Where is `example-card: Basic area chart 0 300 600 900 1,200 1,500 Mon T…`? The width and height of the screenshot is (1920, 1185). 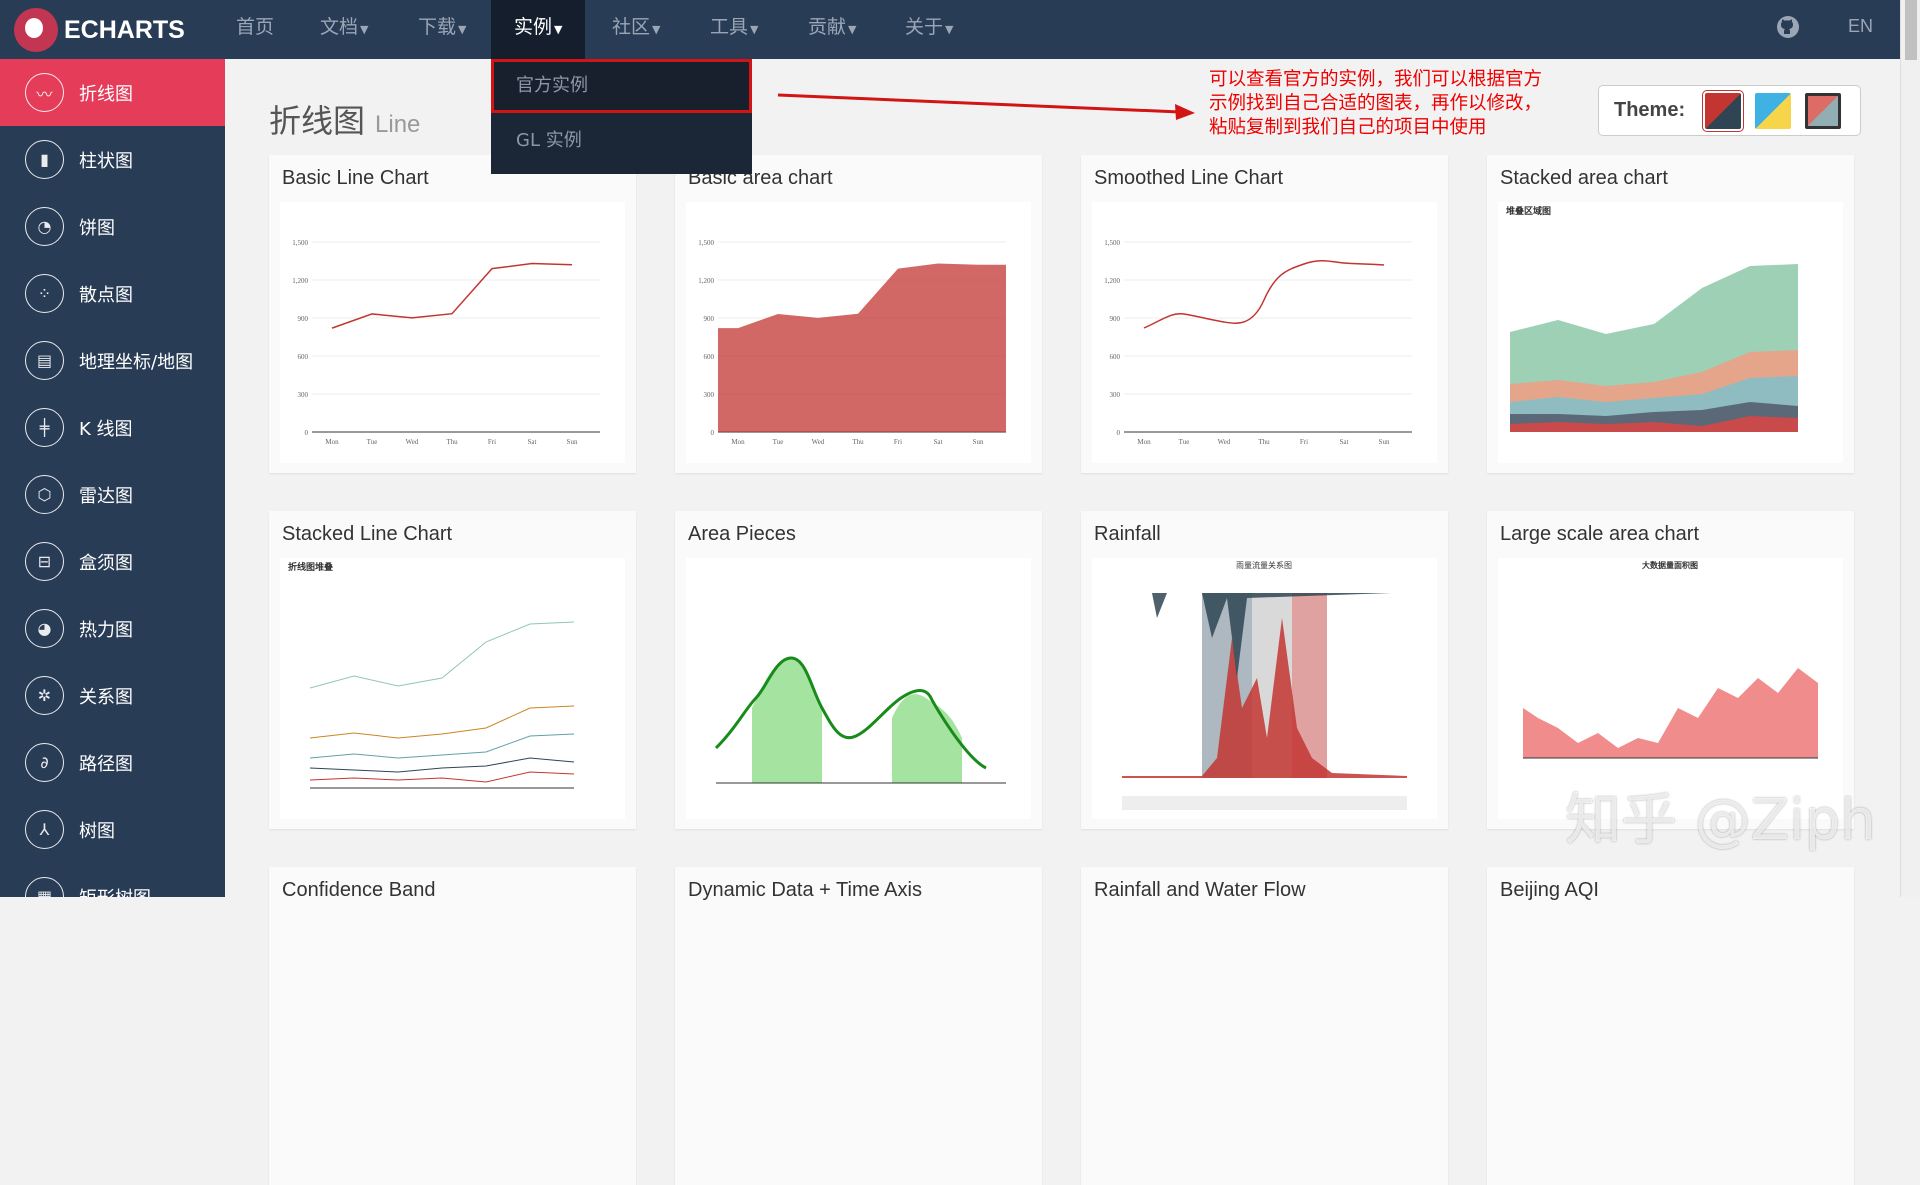
example-card: Basic area chart 0 300 600 900 1,200 1,500 Mon T… is located at coordinates (858, 314).